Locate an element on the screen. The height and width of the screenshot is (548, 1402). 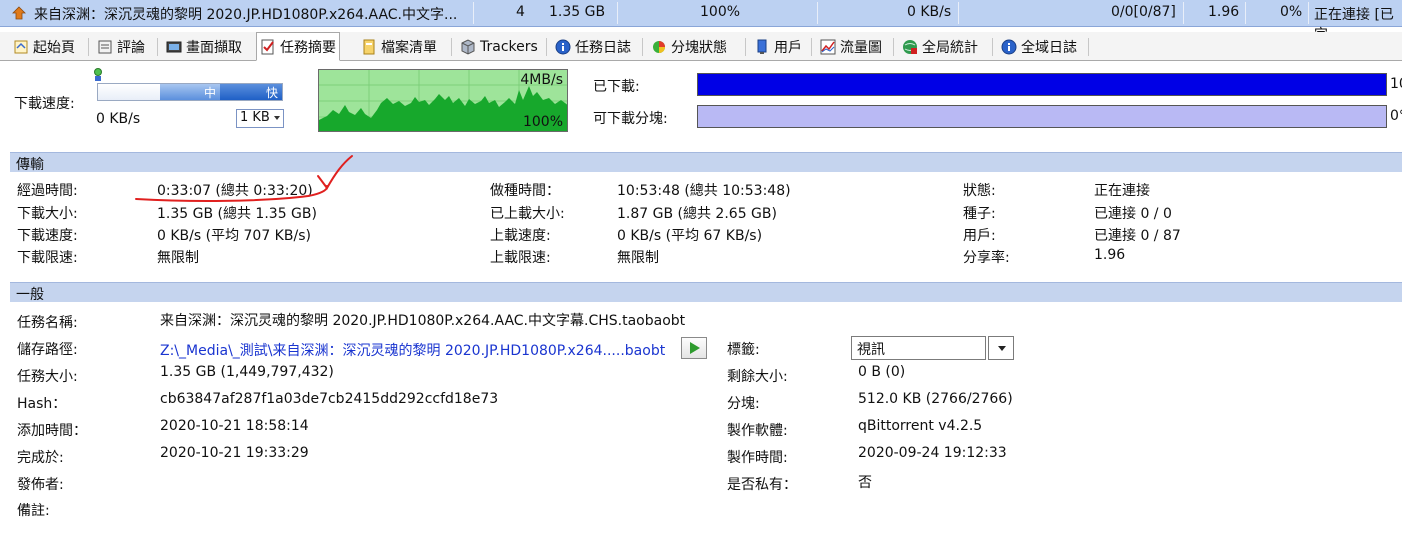
tab-label: 分塊狀態 is located at coordinates (699, 48).